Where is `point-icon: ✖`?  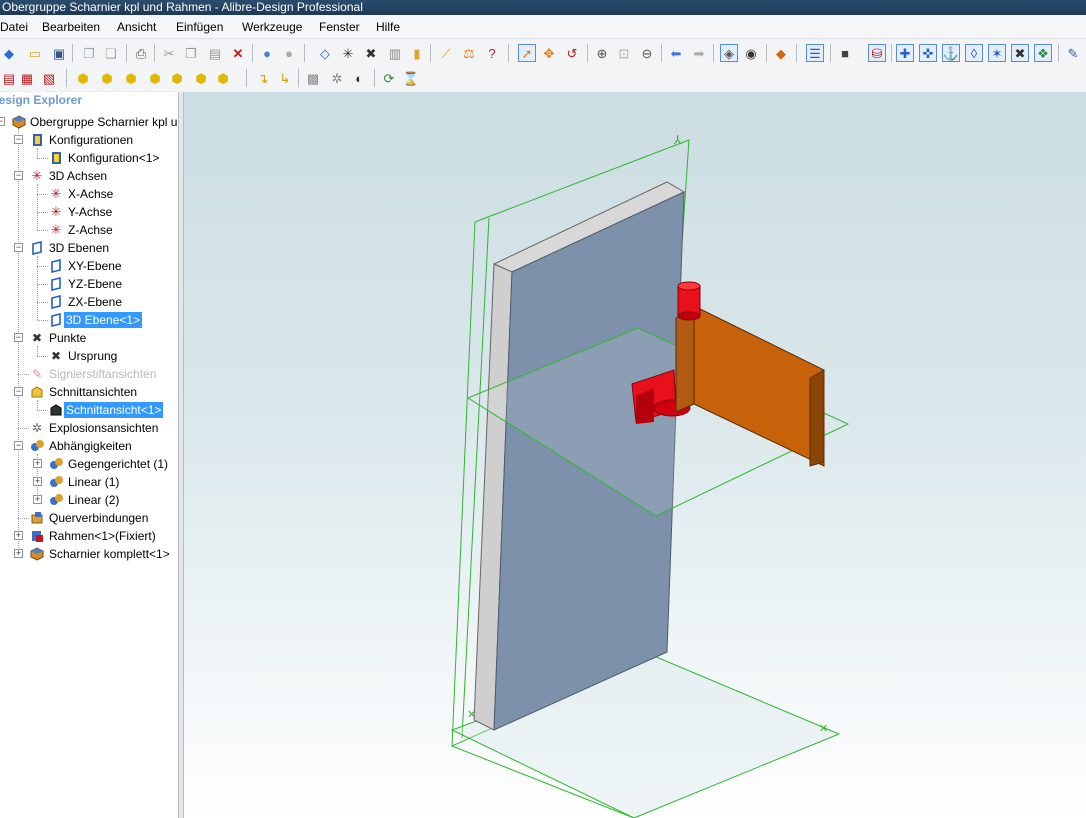 point-icon: ✖ is located at coordinates (371, 53).